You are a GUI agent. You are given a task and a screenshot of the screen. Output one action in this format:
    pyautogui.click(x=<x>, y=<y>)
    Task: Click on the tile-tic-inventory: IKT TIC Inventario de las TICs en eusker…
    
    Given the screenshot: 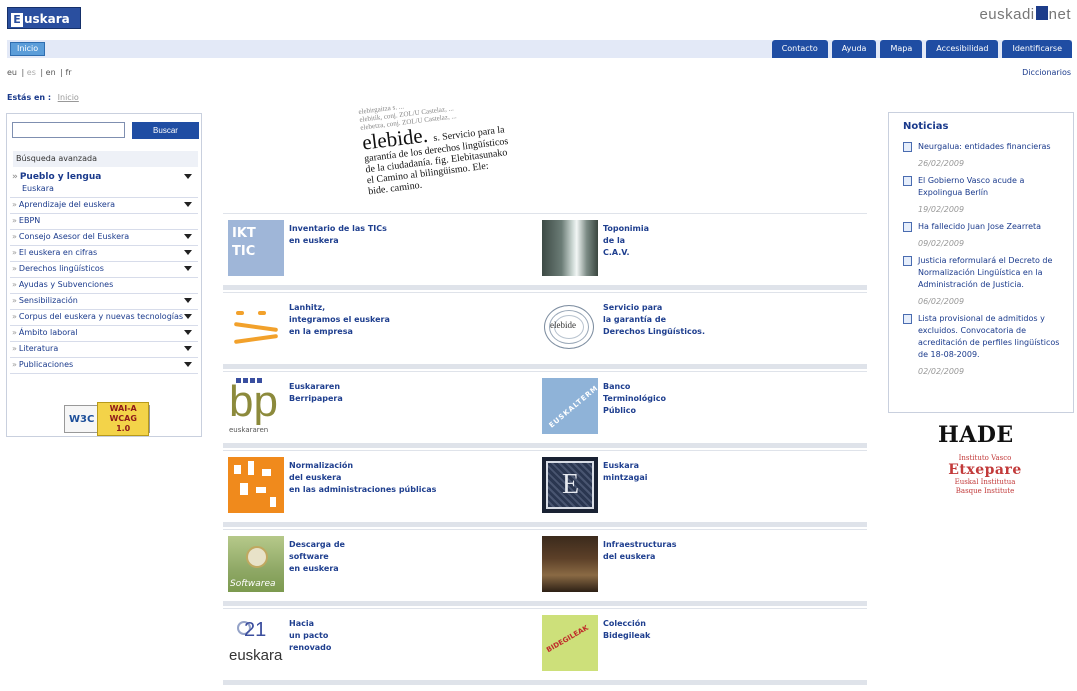 What is the action you would take?
    pyautogui.click(x=385, y=251)
    